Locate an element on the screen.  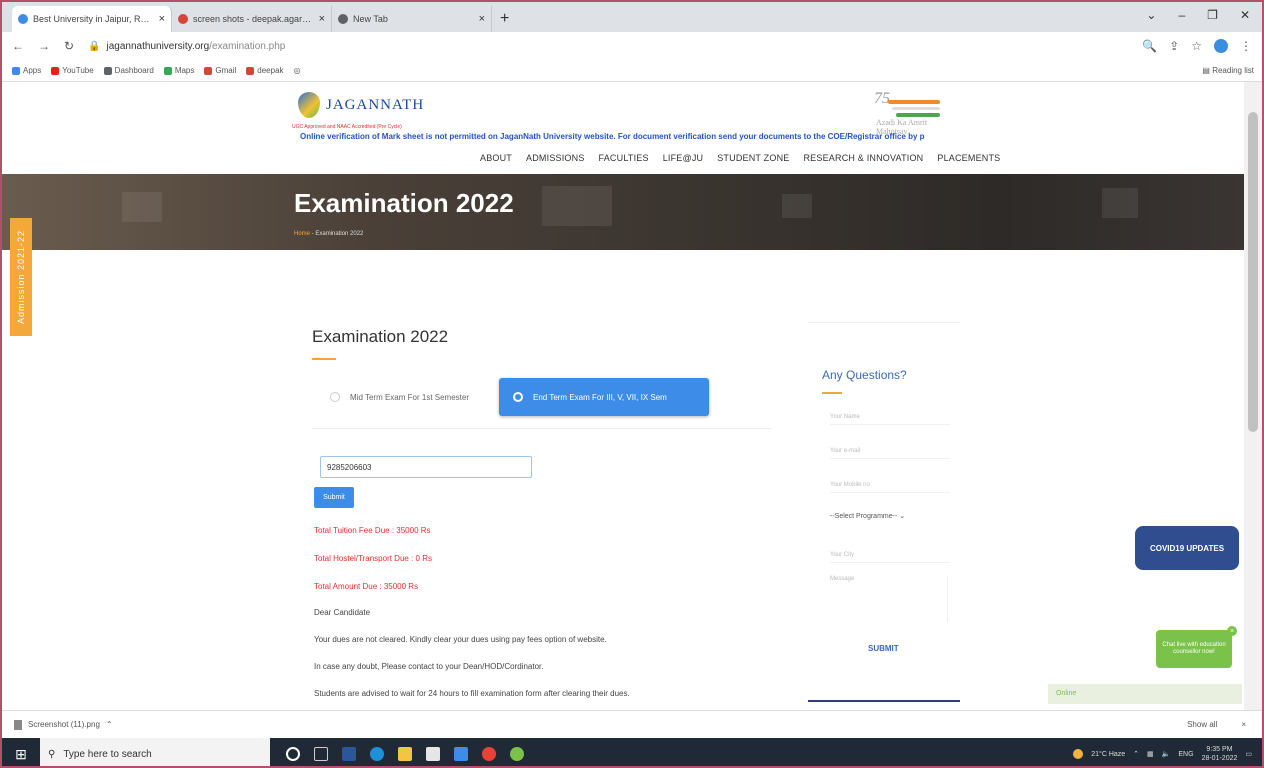
show-all-button: Show all is located at coordinates (1202, 724).